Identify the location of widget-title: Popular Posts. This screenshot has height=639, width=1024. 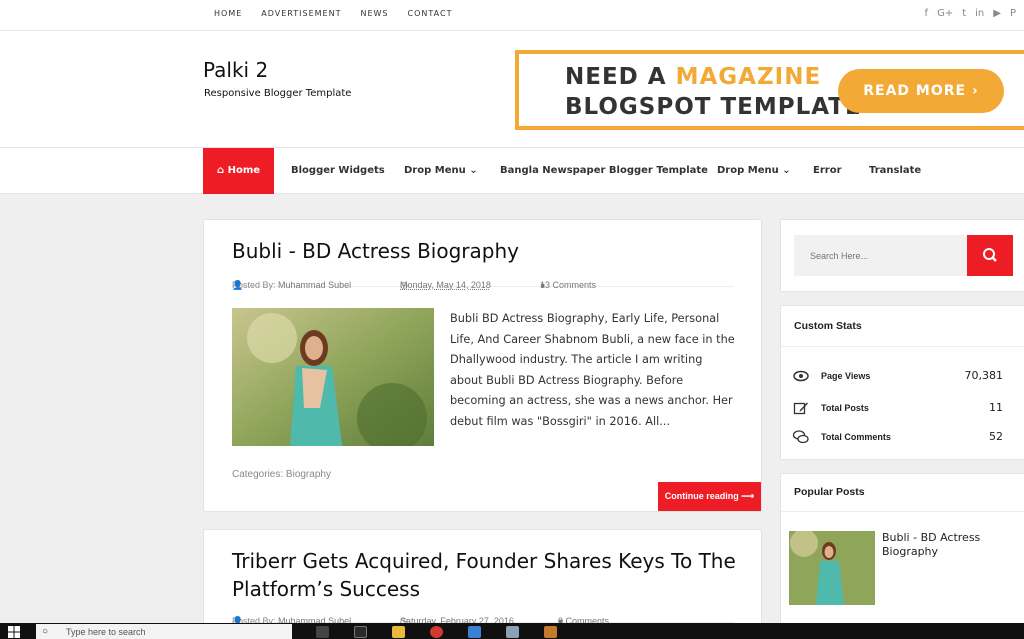
(829, 492).